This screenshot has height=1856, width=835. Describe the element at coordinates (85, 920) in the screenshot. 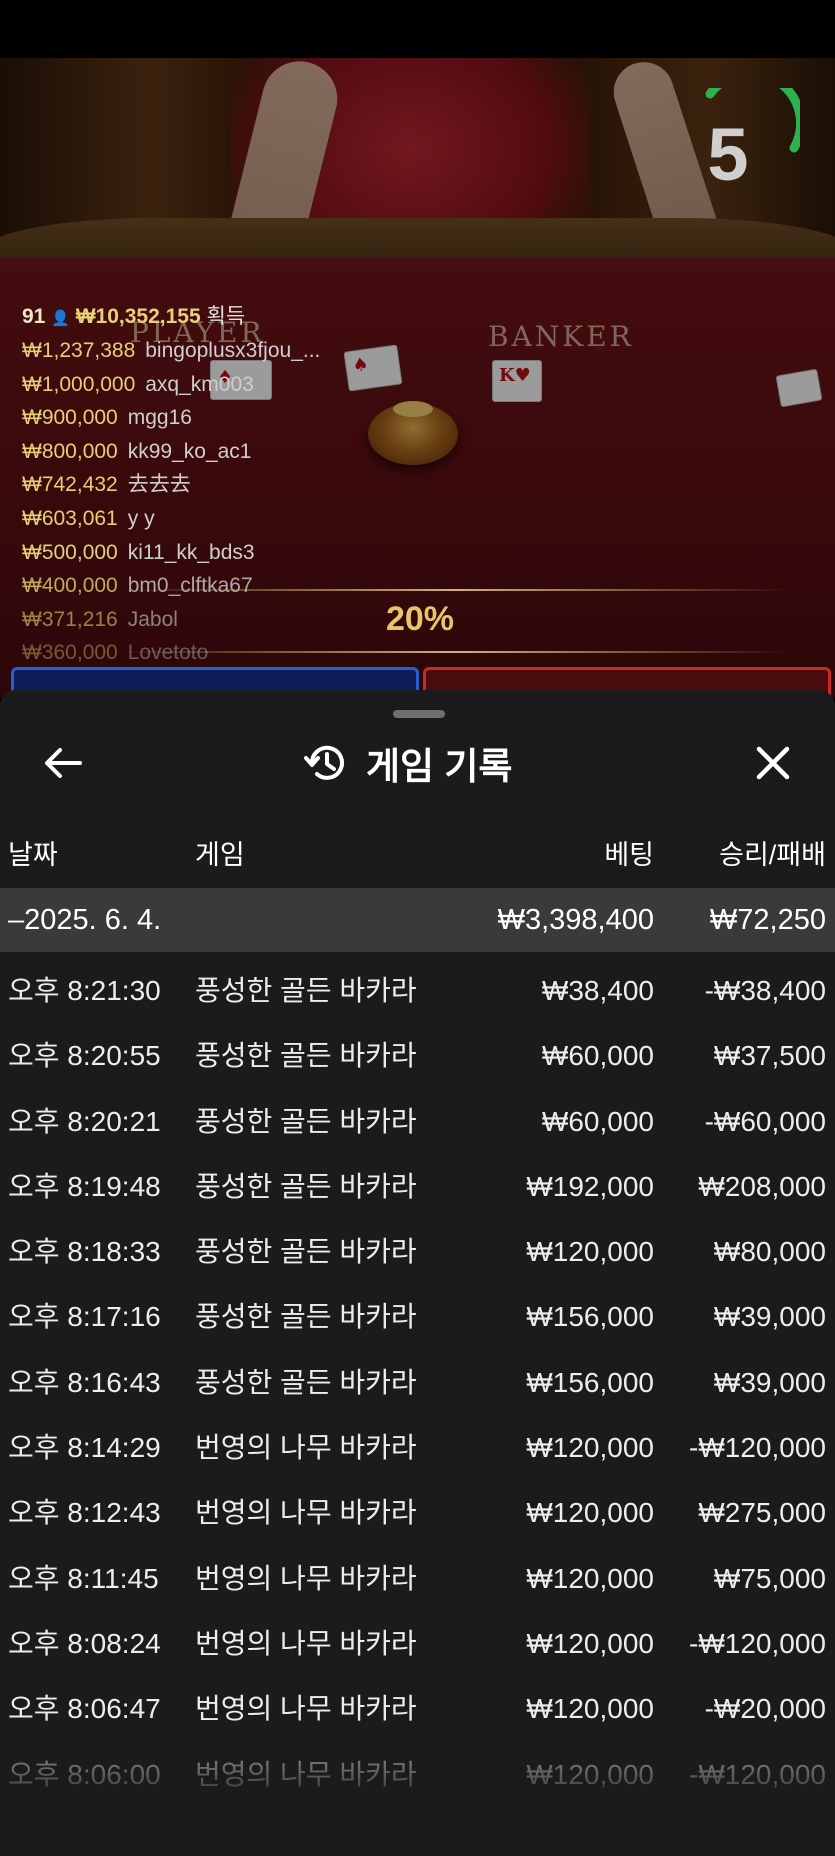

I see `date-group-date: –2025. 6. 4.` at that location.